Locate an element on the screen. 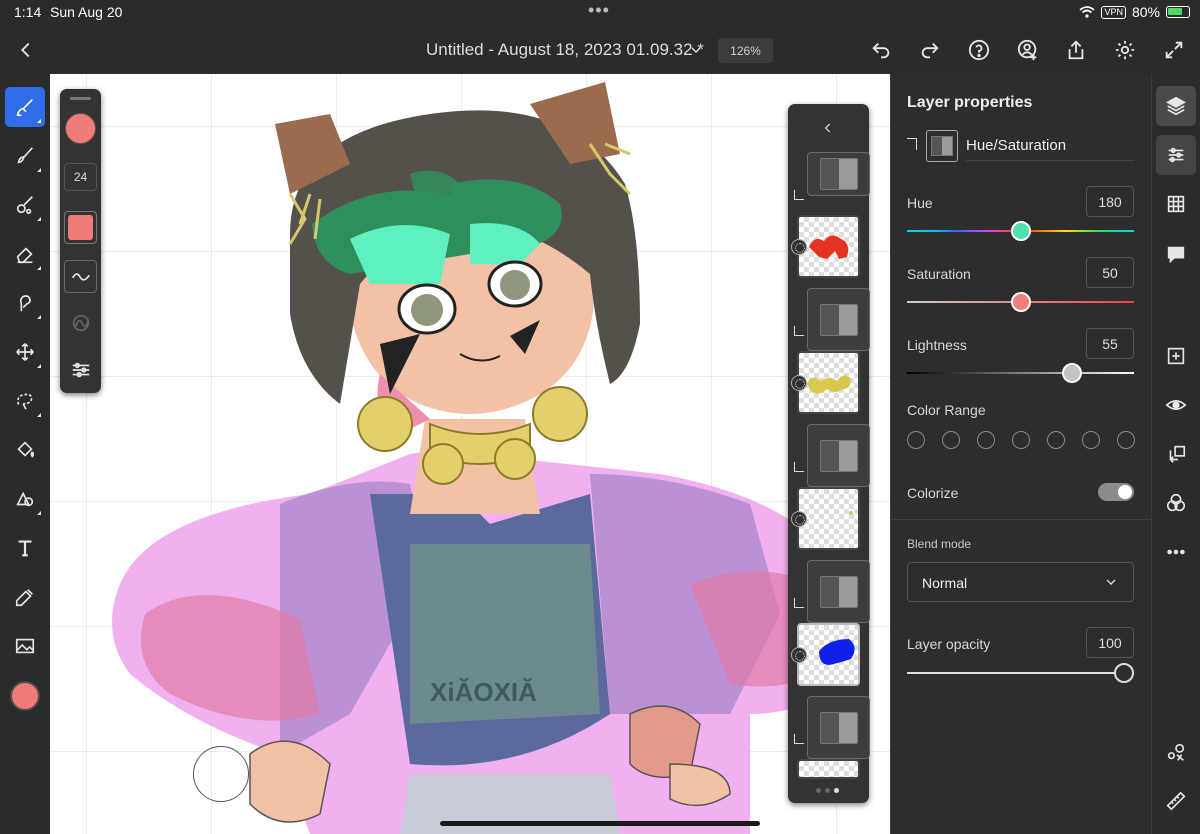 This screenshot has width=1200, height=834. brush-preview-button is located at coordinates (80, 227).